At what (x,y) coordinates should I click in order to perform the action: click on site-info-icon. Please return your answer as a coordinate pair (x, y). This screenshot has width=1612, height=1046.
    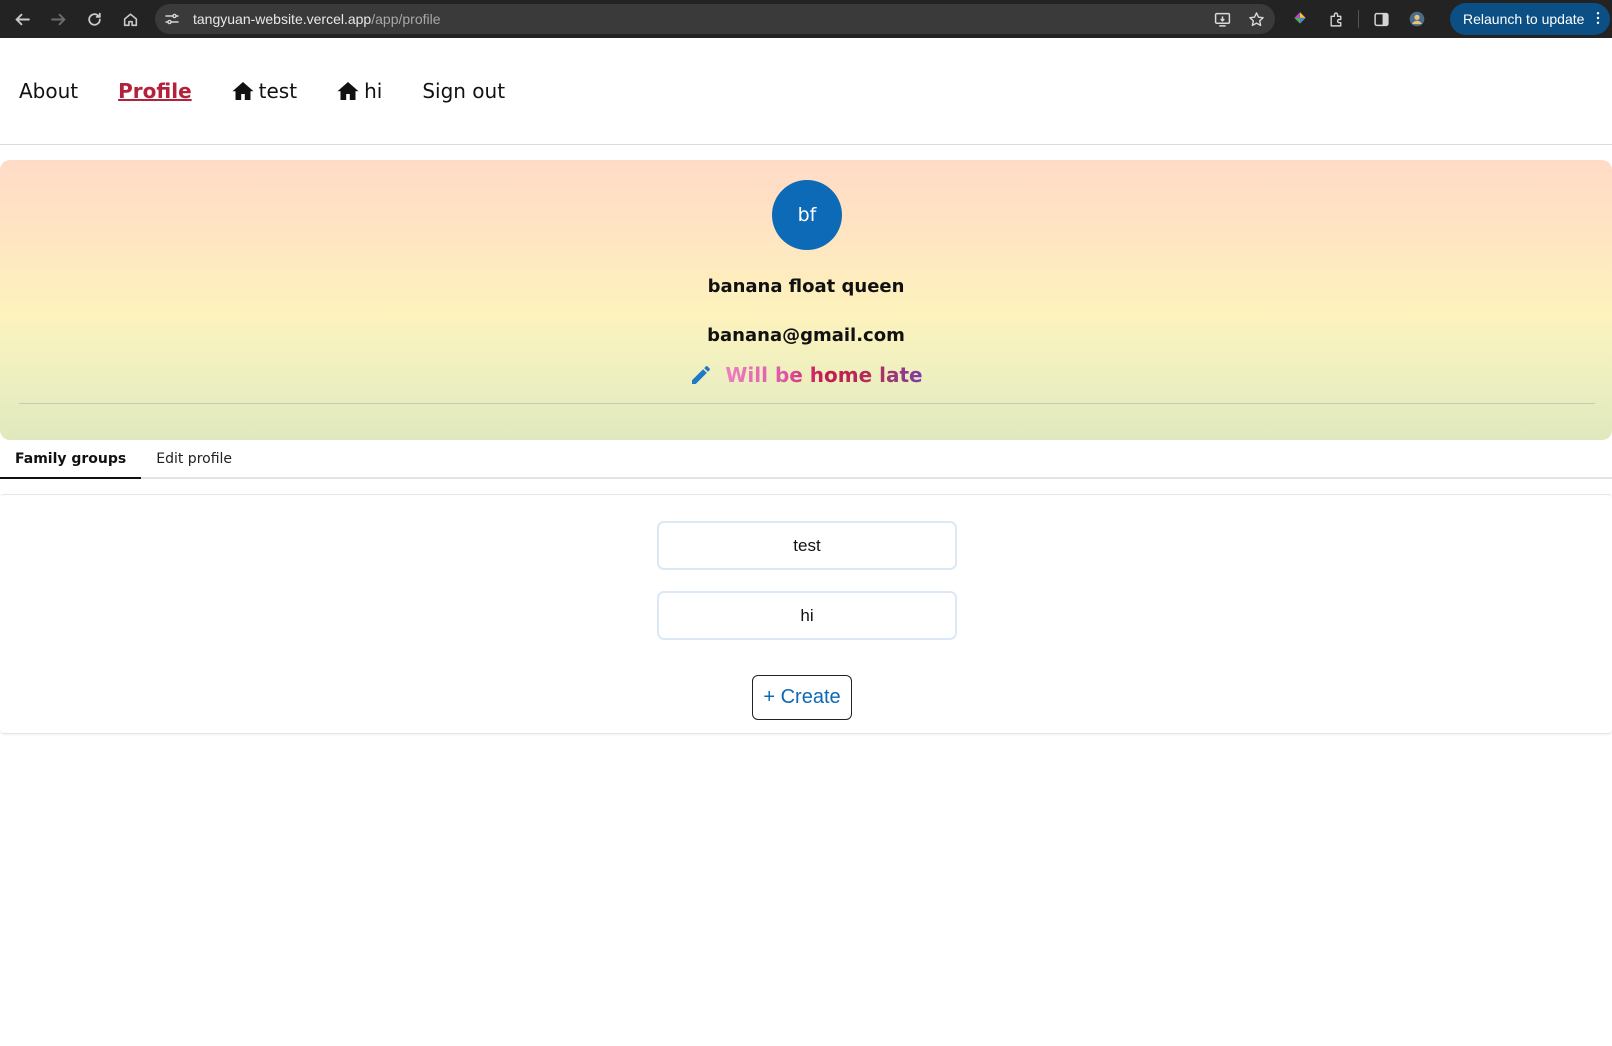
    Looking at the image, I should click on (172, 19).